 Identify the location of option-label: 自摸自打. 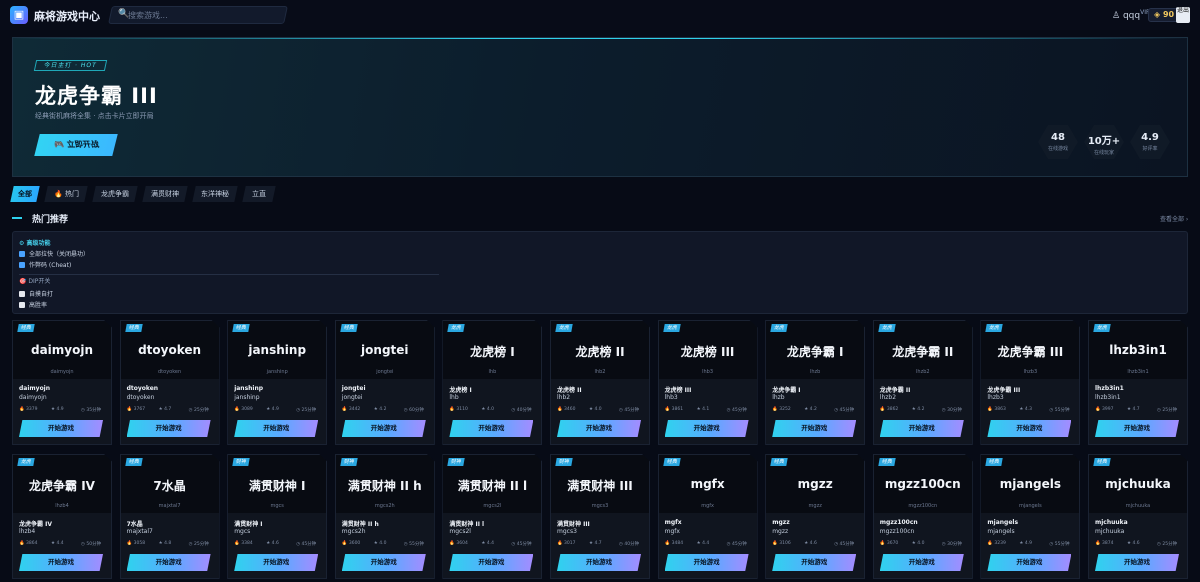
(41, 294).